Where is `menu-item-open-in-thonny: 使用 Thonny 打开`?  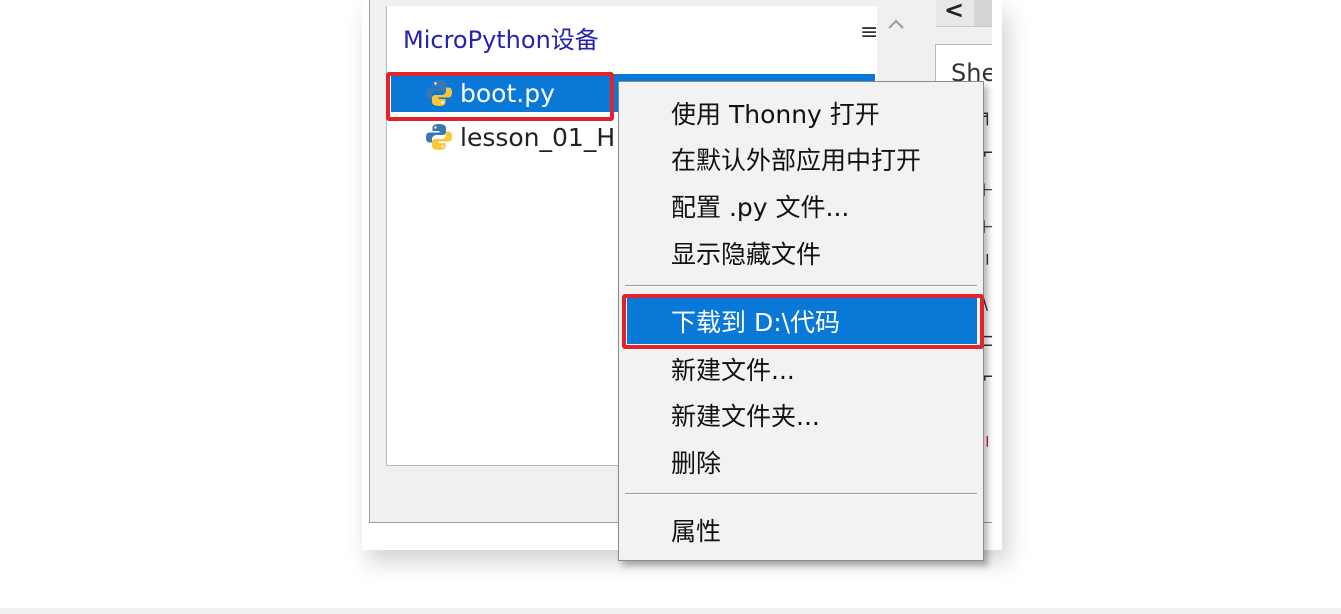 menu-item-open-in-thonny: 使用 Thonny 打开 is located at coordinates (801, 113).